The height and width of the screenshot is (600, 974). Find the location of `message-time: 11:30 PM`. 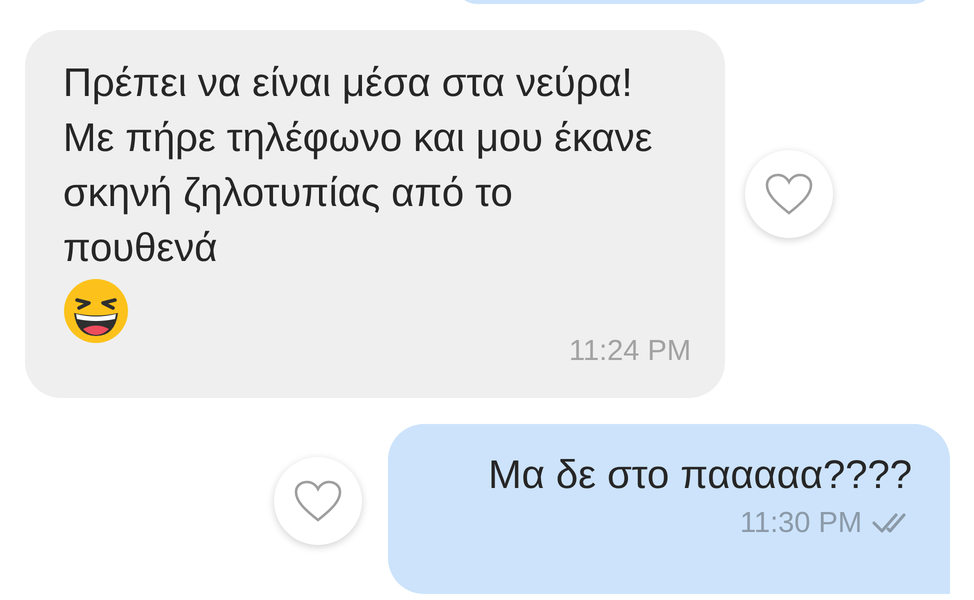

message-time: 11:30 PM is located at coordinates (801, 523).